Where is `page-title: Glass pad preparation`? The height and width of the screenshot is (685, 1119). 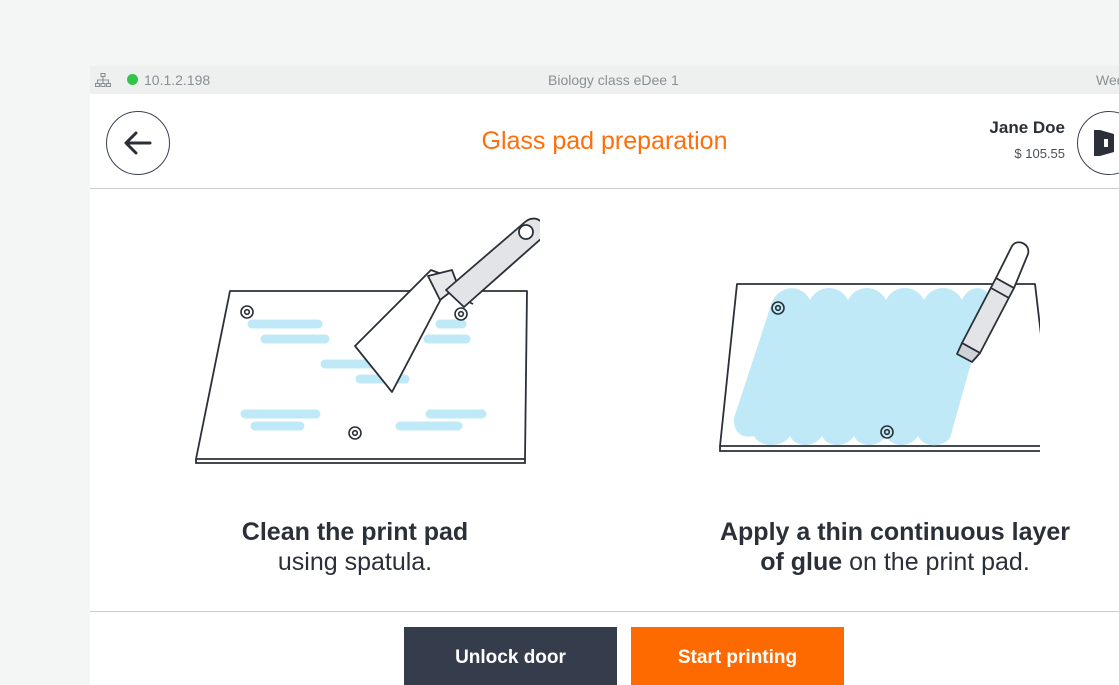
page-title: Glass pad preparation is located at coordinates (604, 141).